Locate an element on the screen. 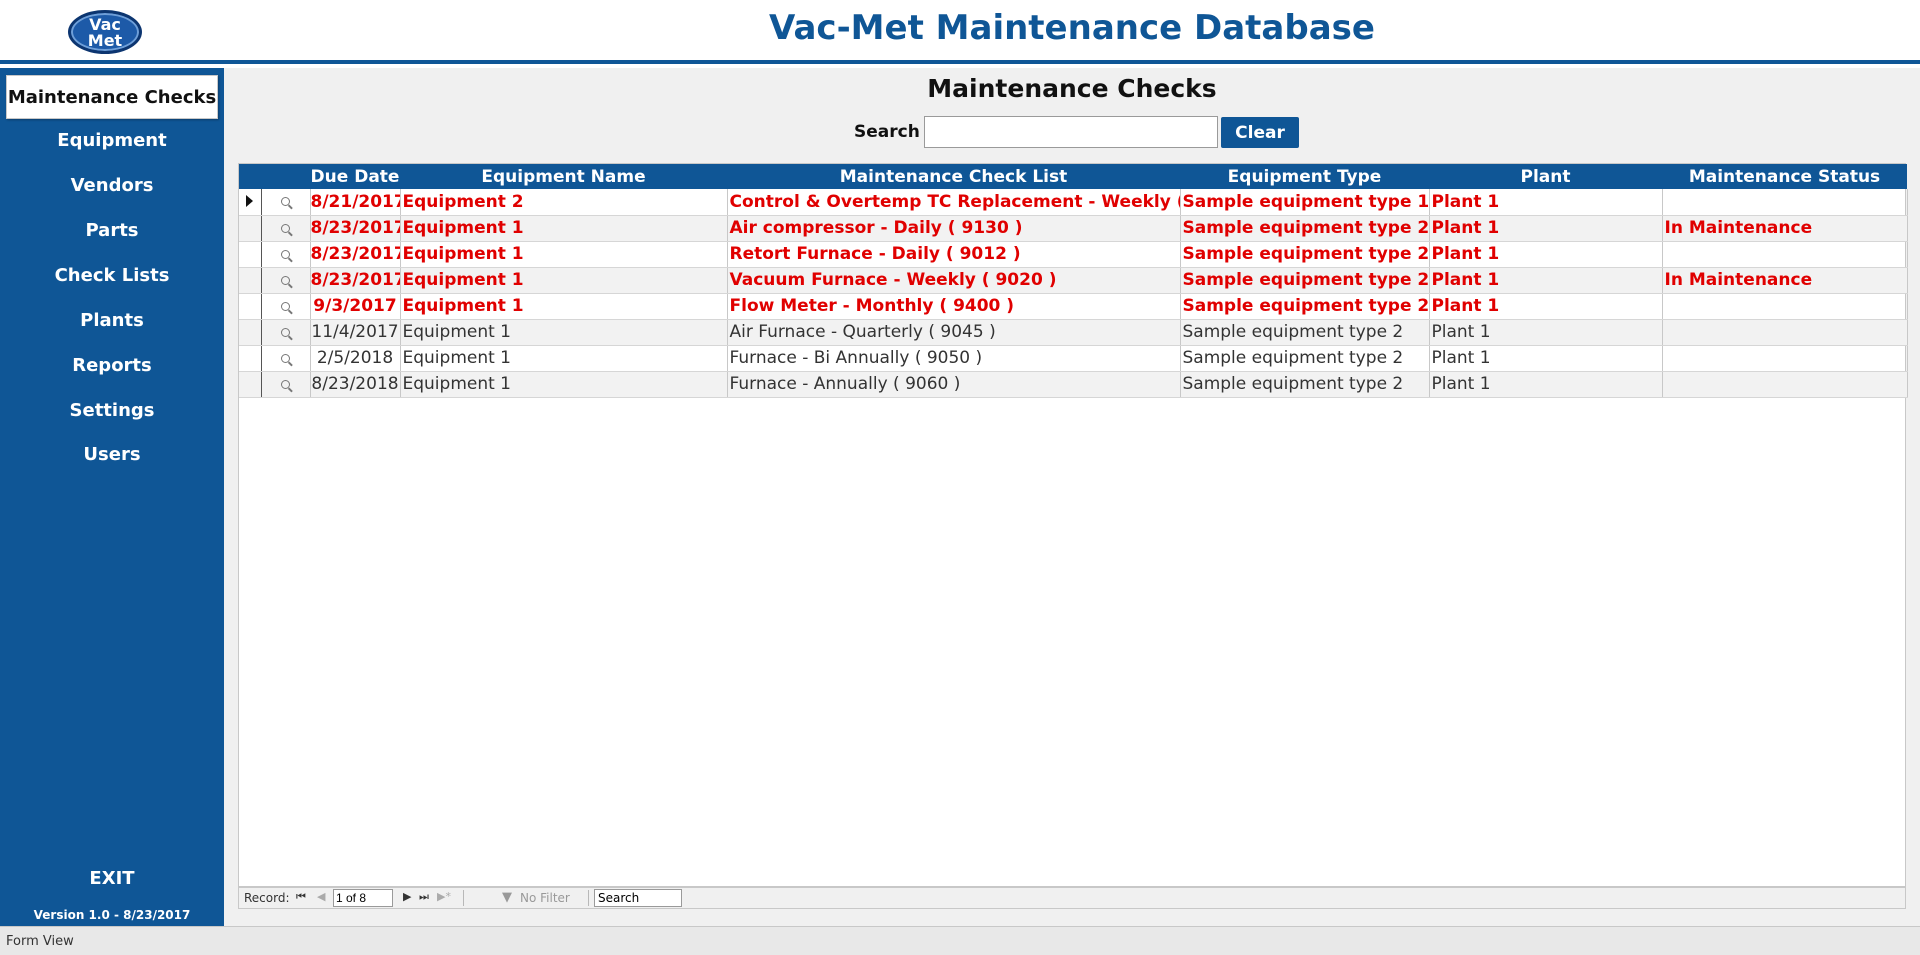  header-equipment-name: Equipment Name is located at coordinates (563, 176).